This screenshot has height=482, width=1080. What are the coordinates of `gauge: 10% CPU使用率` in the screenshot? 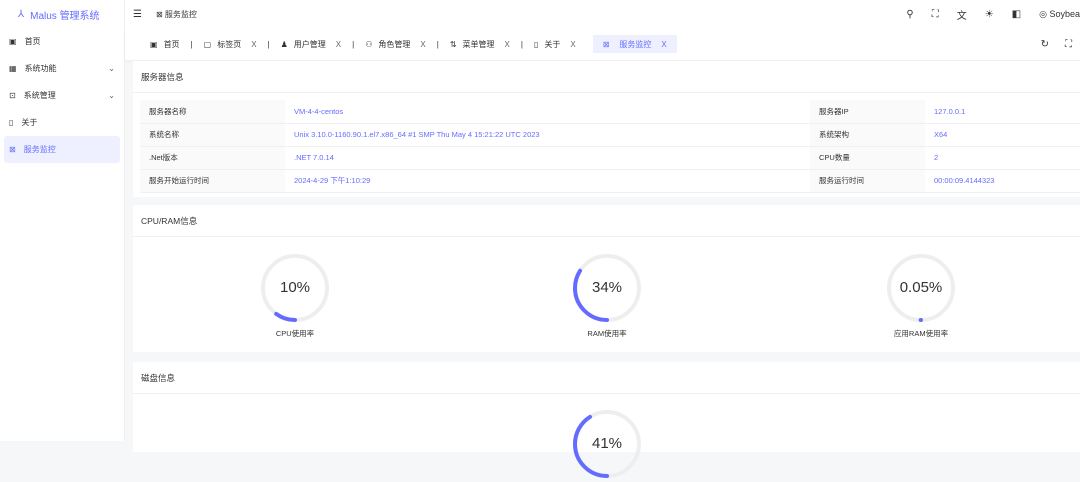 It's located at (295, 295).